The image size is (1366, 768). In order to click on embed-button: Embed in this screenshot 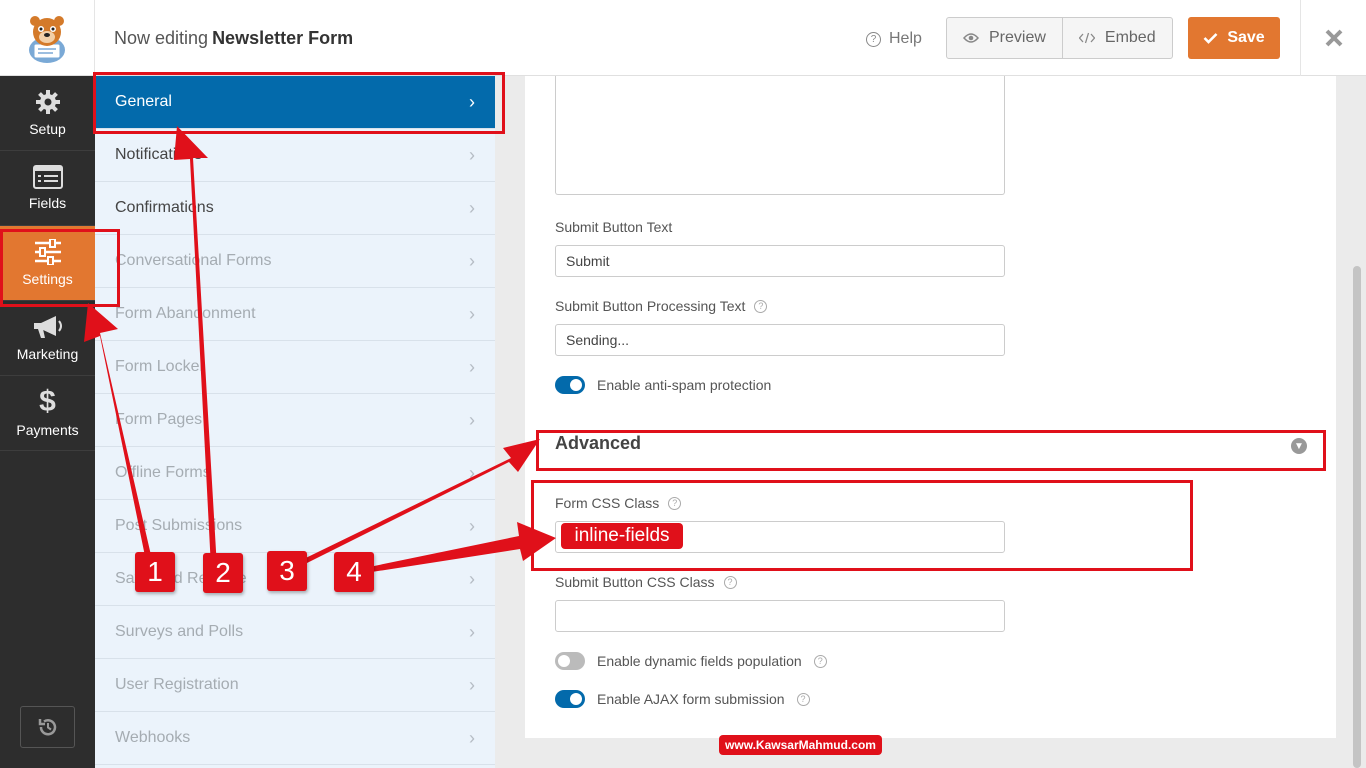, I will do `click(1116, 38)`.